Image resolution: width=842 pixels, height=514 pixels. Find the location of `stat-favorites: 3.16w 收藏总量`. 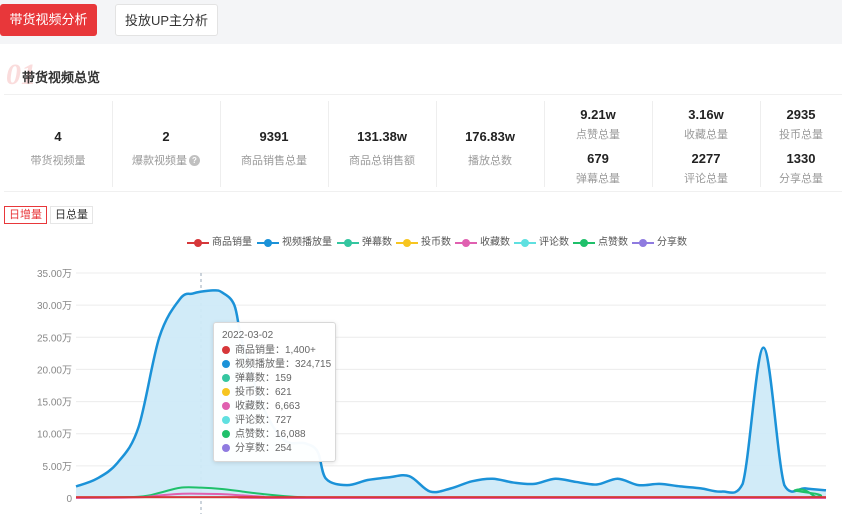

stat-favorites: 3.16w 收藏总量 is located at coordinates (706, 124).